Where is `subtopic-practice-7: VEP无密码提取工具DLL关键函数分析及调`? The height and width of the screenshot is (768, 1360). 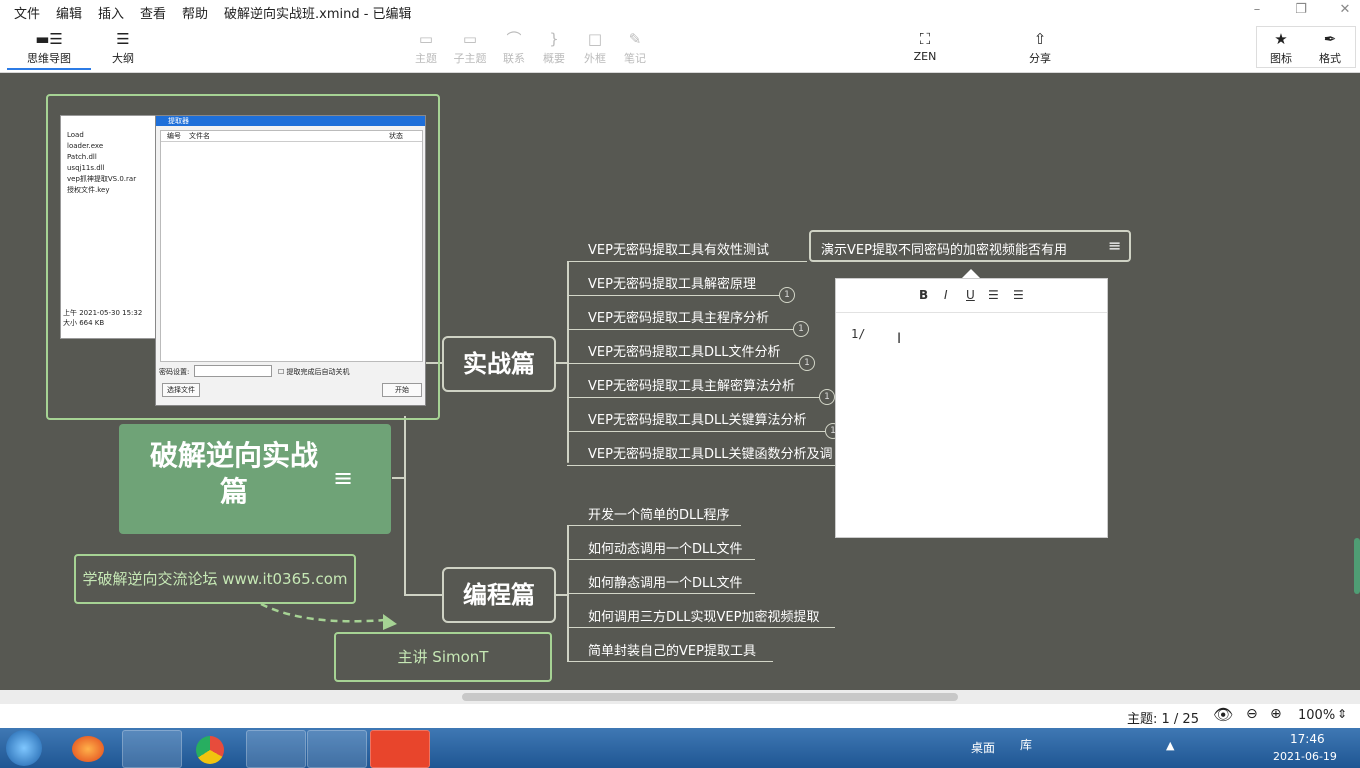 subtopic-practice-7: VEP无密码提取工具DLL关键函数分析及调 is located at coordinates (710, 452).